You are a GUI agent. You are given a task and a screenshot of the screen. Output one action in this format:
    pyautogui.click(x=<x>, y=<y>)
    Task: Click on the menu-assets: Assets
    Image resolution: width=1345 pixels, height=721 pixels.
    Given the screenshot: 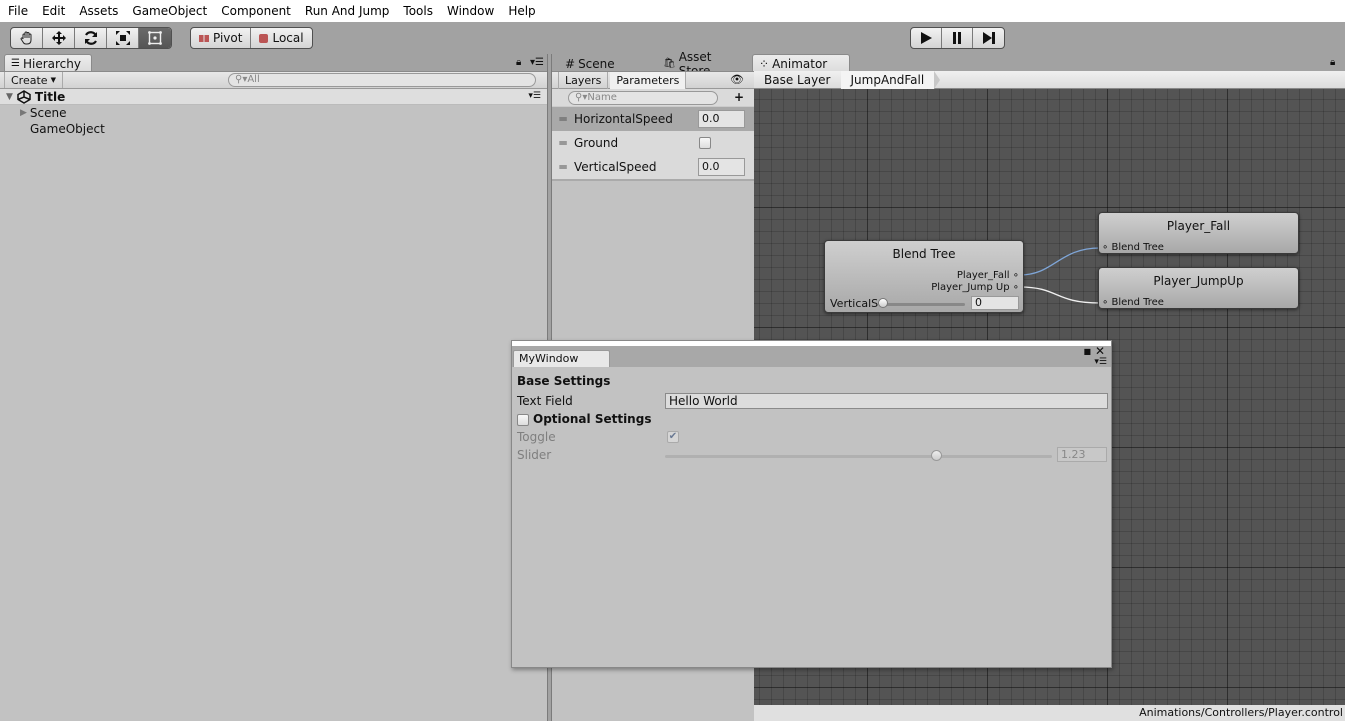 What is the action you would take?
    pyautogui.click(x=98, y=11)
    